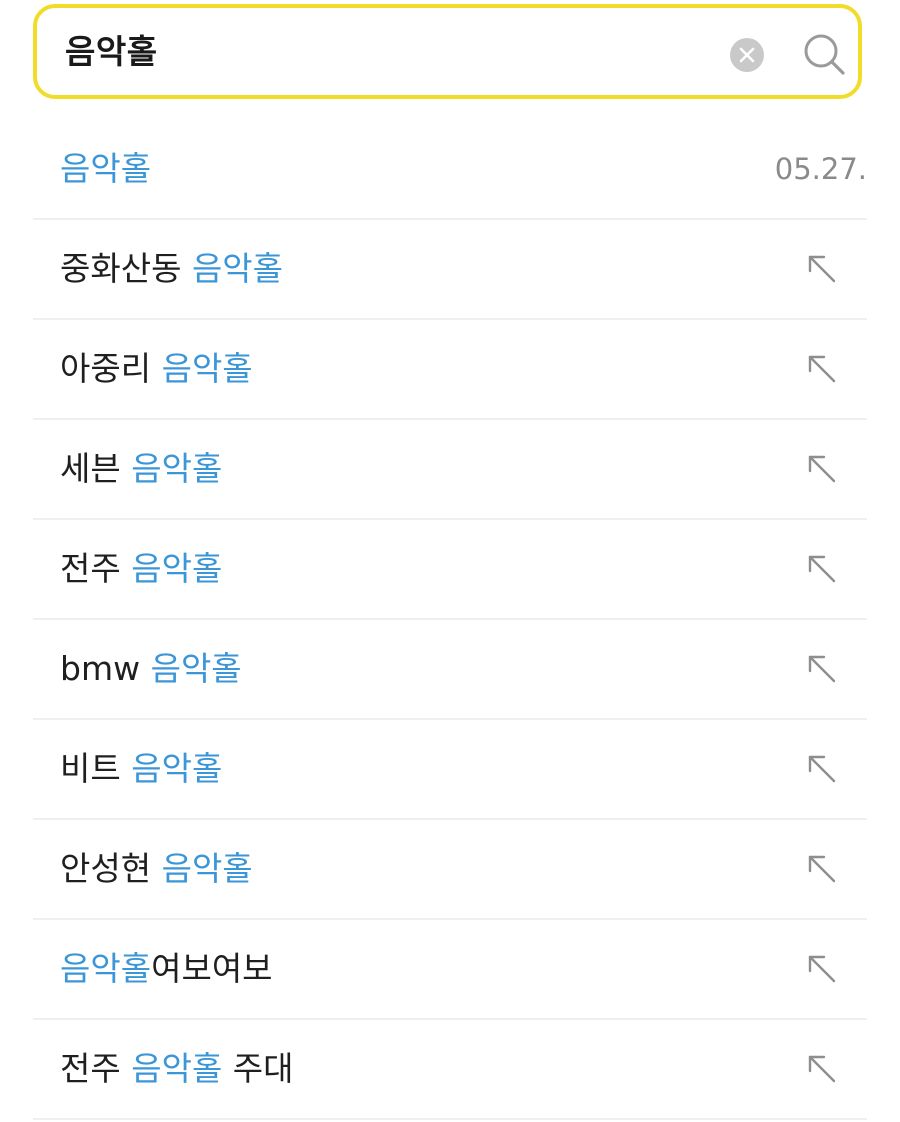 The image size is (900, 1122). What do you see at coordinates (111, 868) in the screenshot?
I see `suggestion-prefix: 안성현` at bounding box center [111, 868].